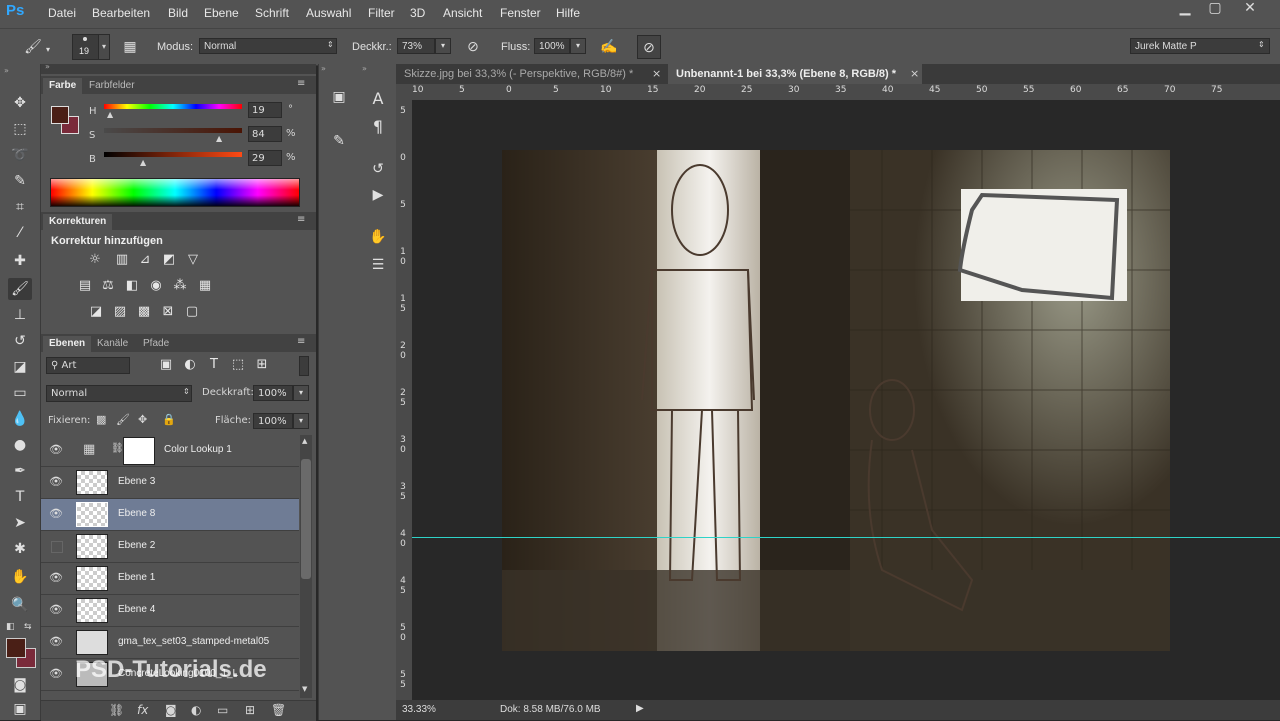  I want to click on levels-icon: ▥, so click(122, 260).